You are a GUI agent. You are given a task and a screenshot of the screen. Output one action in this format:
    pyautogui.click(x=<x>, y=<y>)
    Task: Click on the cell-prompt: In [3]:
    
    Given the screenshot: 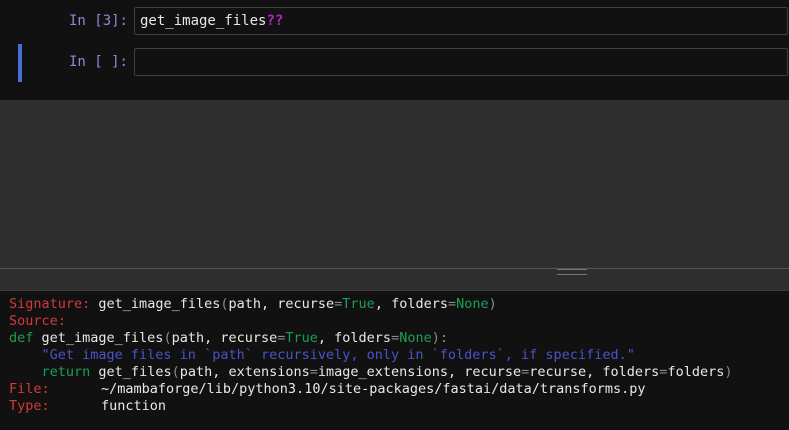 What is the action you would take?
    pyautogui.click(x=98, y=21)
    